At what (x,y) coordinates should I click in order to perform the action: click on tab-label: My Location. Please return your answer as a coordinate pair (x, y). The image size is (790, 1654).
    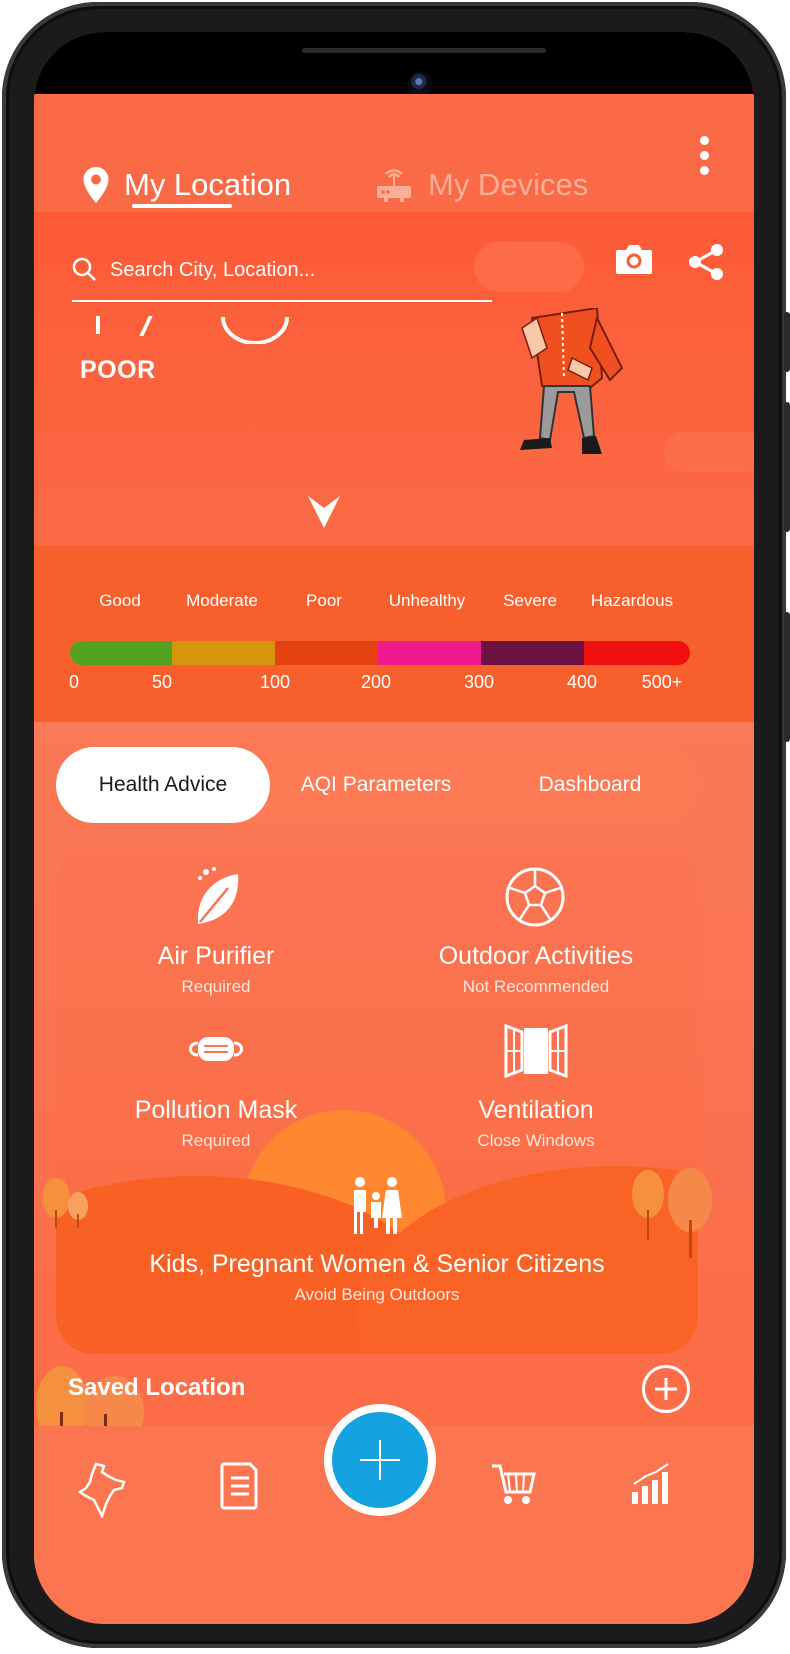
    Looking at the image, I should click on (208, 184).